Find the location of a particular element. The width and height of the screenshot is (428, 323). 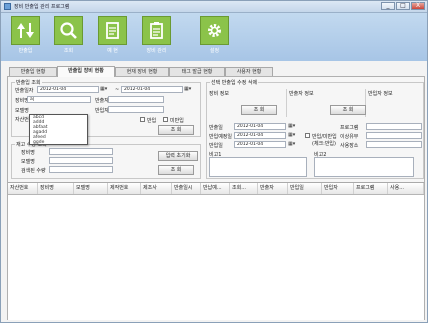

column-header: 제작번호 is located at coordinates (124, 188).